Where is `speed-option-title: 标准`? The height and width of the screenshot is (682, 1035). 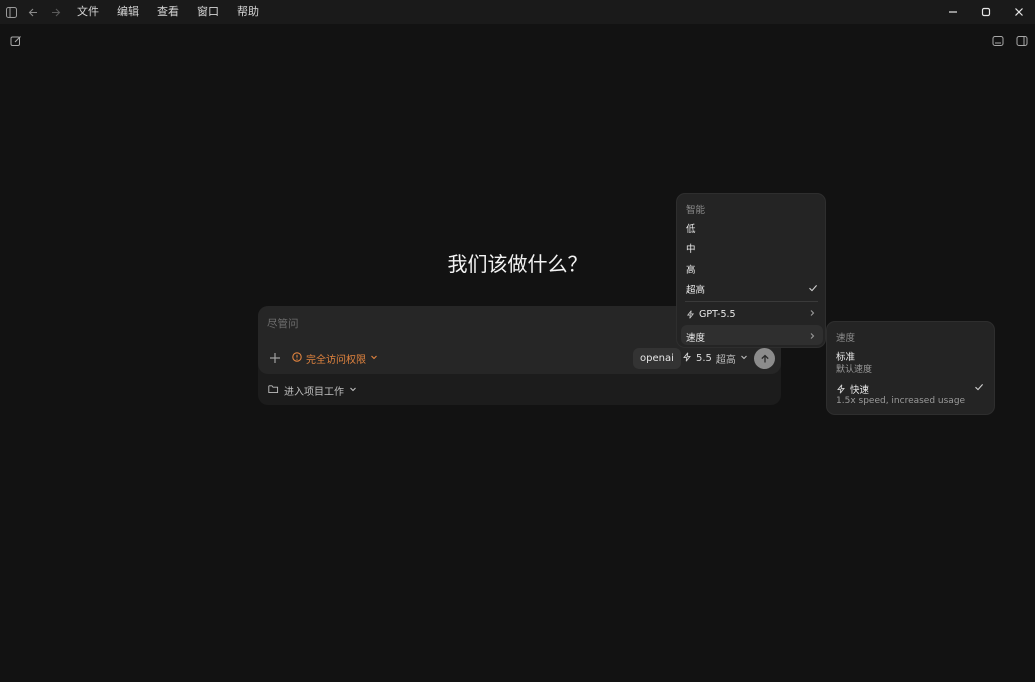 speed-option-title: 标准 is located at coordinates (846, 357).